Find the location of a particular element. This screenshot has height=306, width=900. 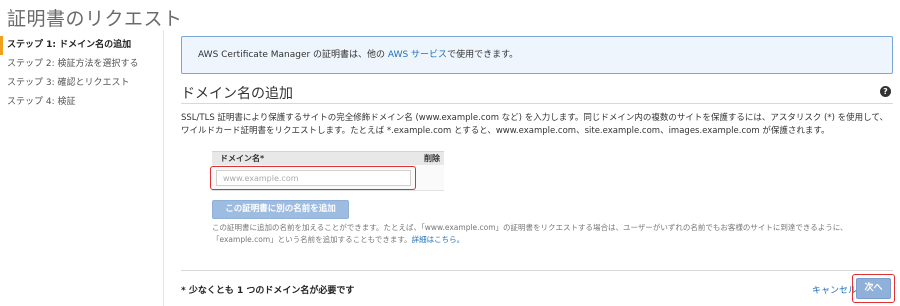

step-4: ステップ 4: 検証 is located at coordinates (80, 102).